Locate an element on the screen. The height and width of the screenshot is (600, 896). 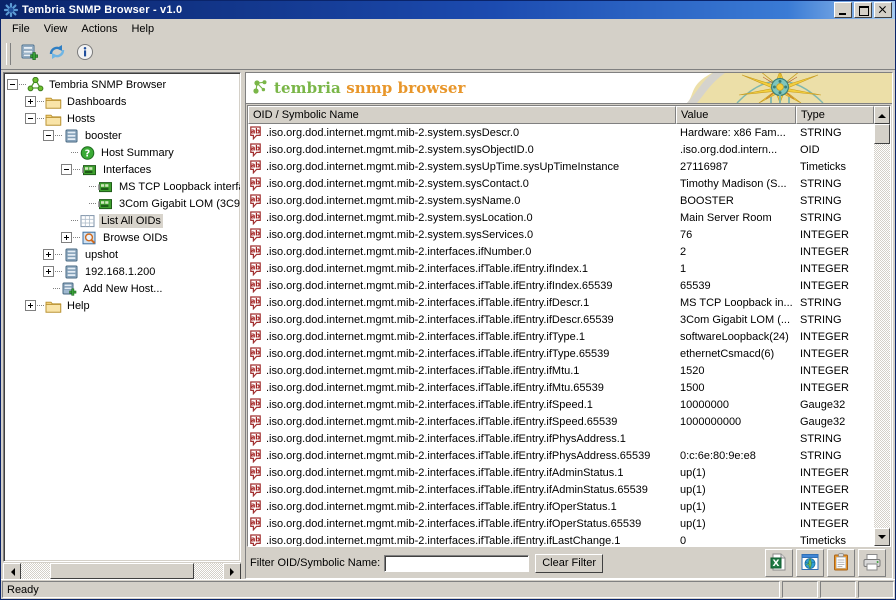
tree-item-interfaces: Interfaces is located at coordinates (123, 169).